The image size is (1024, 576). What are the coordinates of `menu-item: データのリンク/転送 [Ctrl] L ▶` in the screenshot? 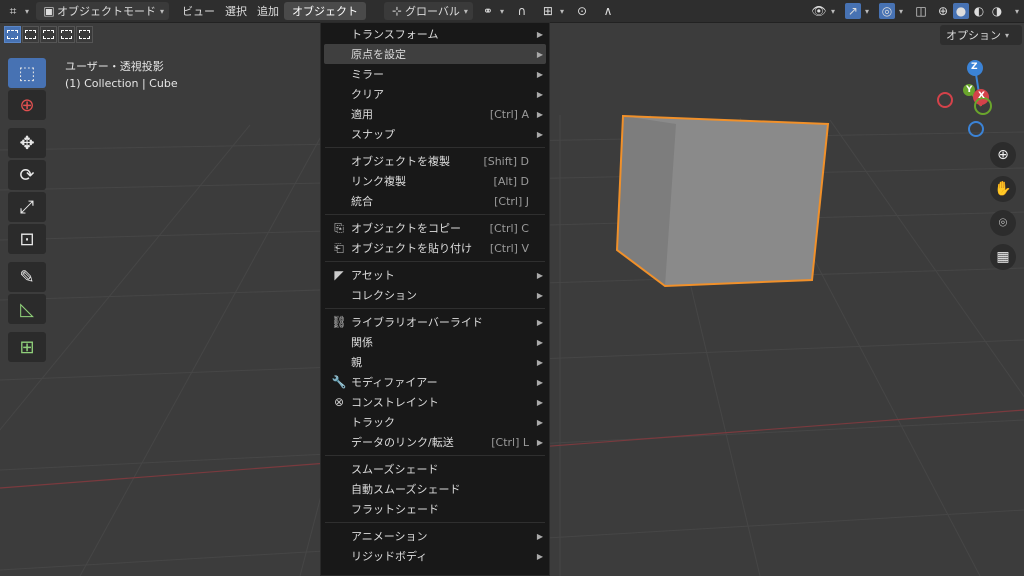 It's located at (435, 442).